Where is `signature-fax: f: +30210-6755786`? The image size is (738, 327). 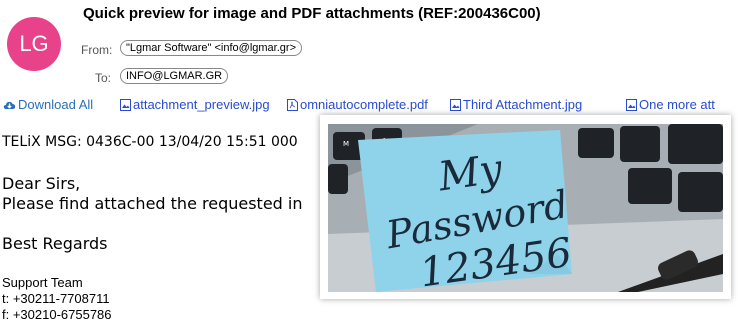 signature-fax: f: +30210-6755786 is located at coordinates (57, 314).